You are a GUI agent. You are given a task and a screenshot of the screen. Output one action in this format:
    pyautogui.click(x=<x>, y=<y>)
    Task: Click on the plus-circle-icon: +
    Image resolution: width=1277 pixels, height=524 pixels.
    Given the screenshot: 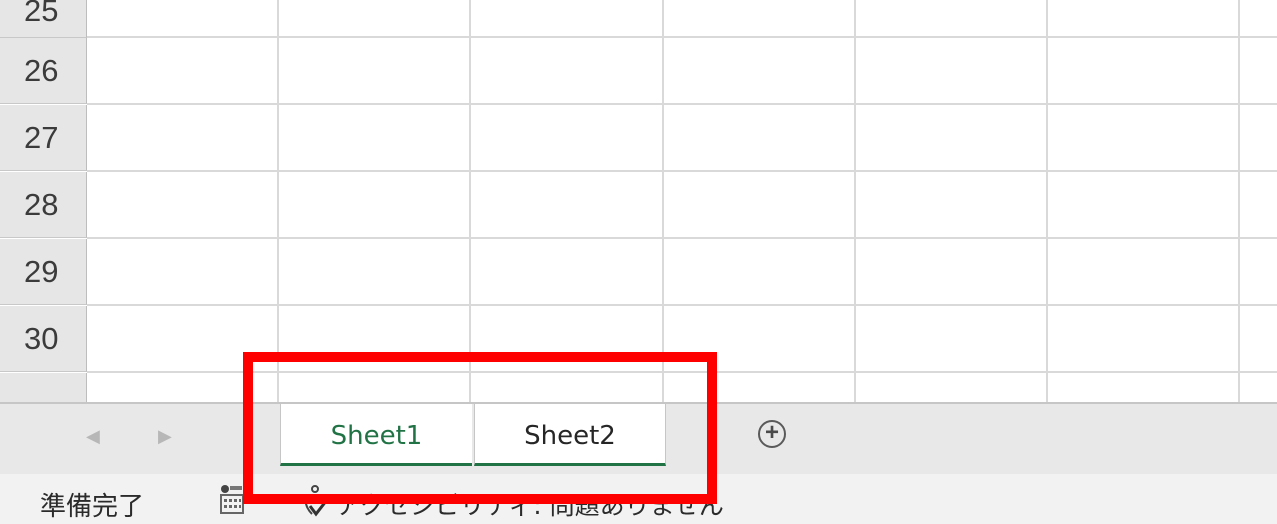 What is the action you would take?
    pyautogui.click(x=772, y=434)
    